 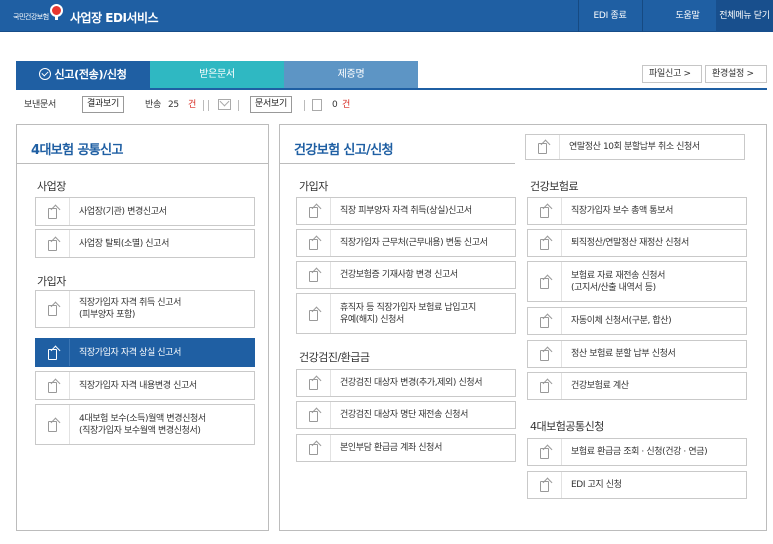 What do you see at coordinates (142, 424) in the screenshot?
I see `menu-item-label: 4대보험 보수(소득)월액 변경신청서 (직장가입자 보수월액 변경신청서)` at bounding box center [142, 424].